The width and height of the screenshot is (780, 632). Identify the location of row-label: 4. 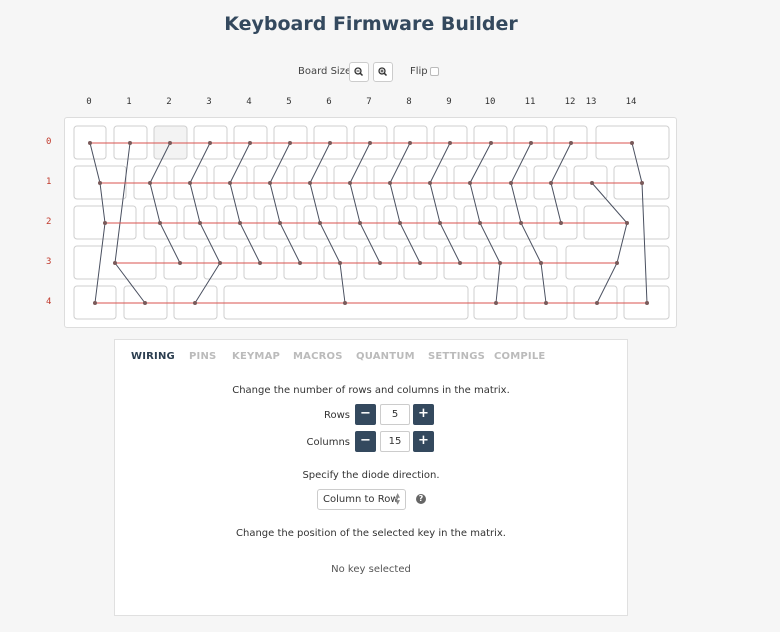
(49, 302).